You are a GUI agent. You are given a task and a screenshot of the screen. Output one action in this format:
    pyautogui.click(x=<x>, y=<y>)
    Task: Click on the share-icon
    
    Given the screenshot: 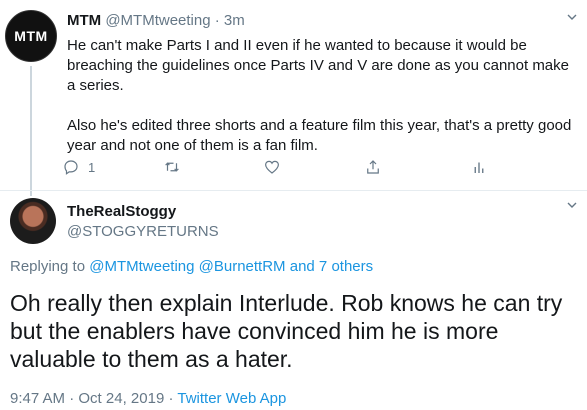 What is the action you would take?
    pyautogui.click(x=373, y=167)
    